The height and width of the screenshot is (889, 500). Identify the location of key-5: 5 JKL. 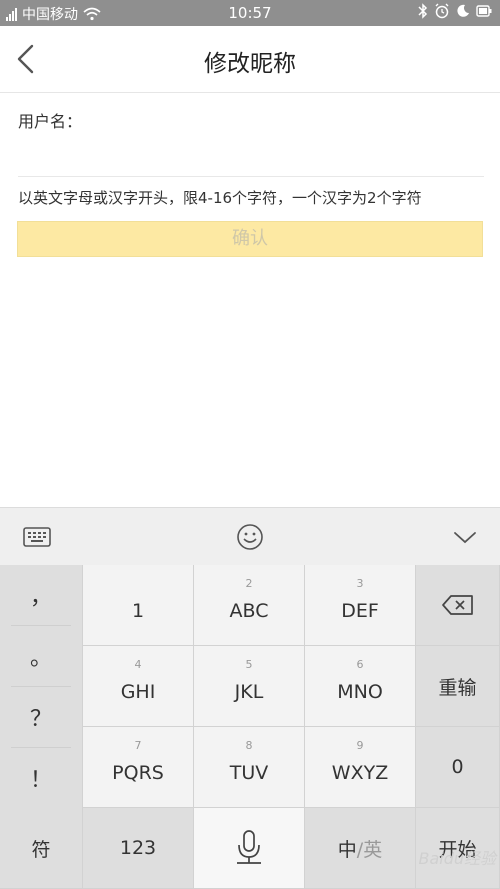
(249, 686).